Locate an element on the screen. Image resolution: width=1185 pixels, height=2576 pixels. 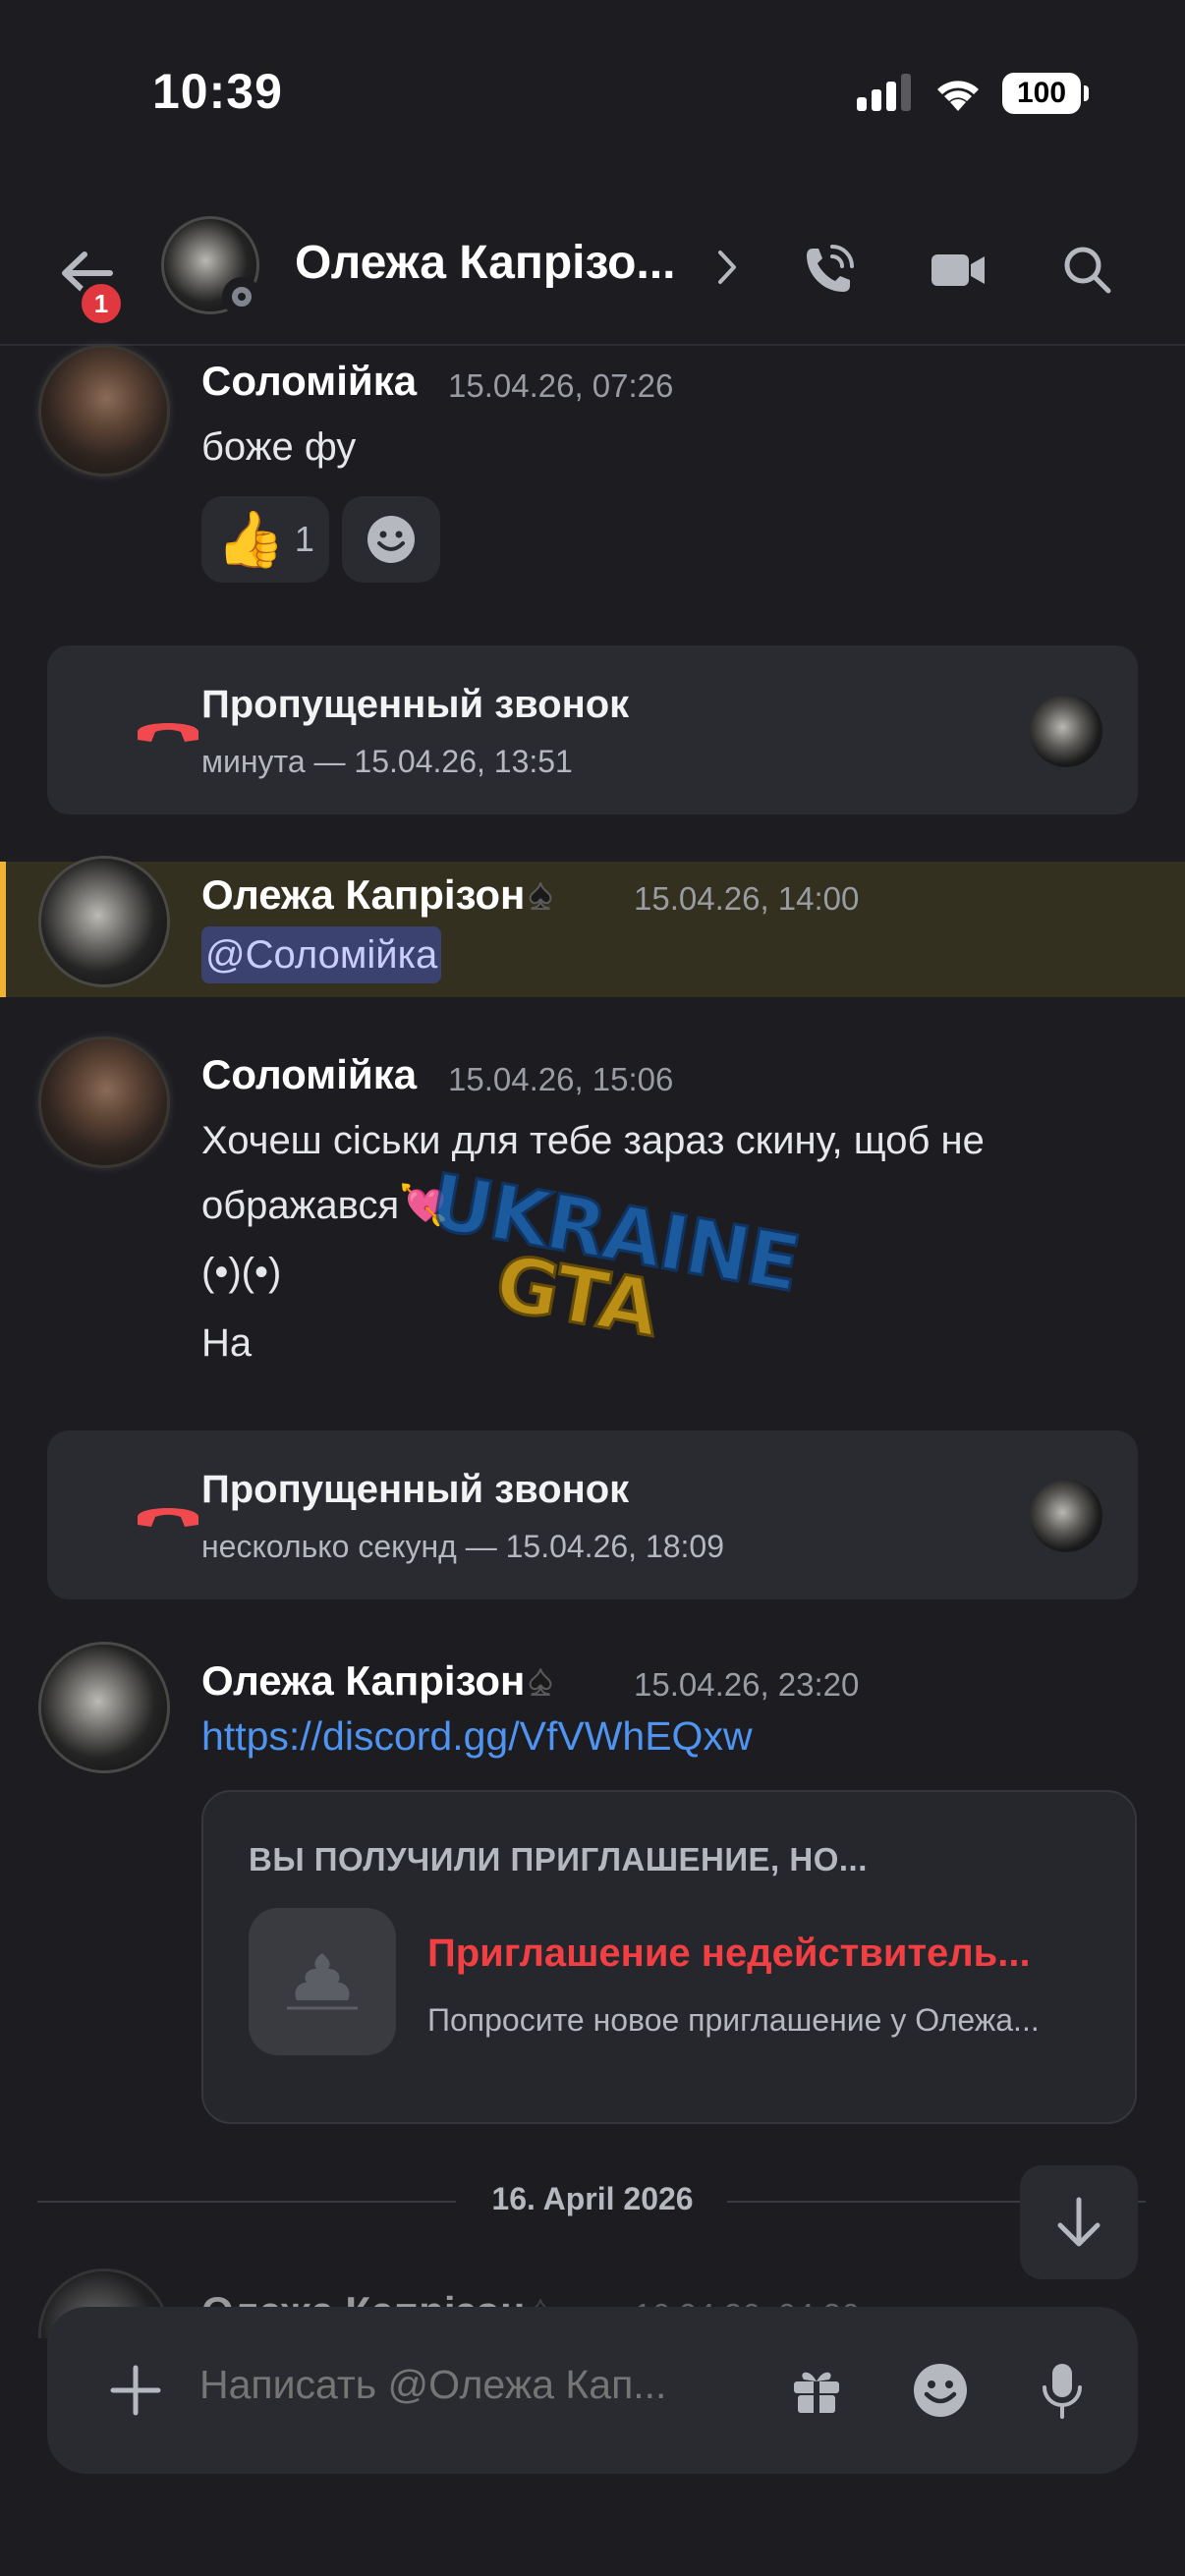
mention-highlight is located at coordinates (592, 929).